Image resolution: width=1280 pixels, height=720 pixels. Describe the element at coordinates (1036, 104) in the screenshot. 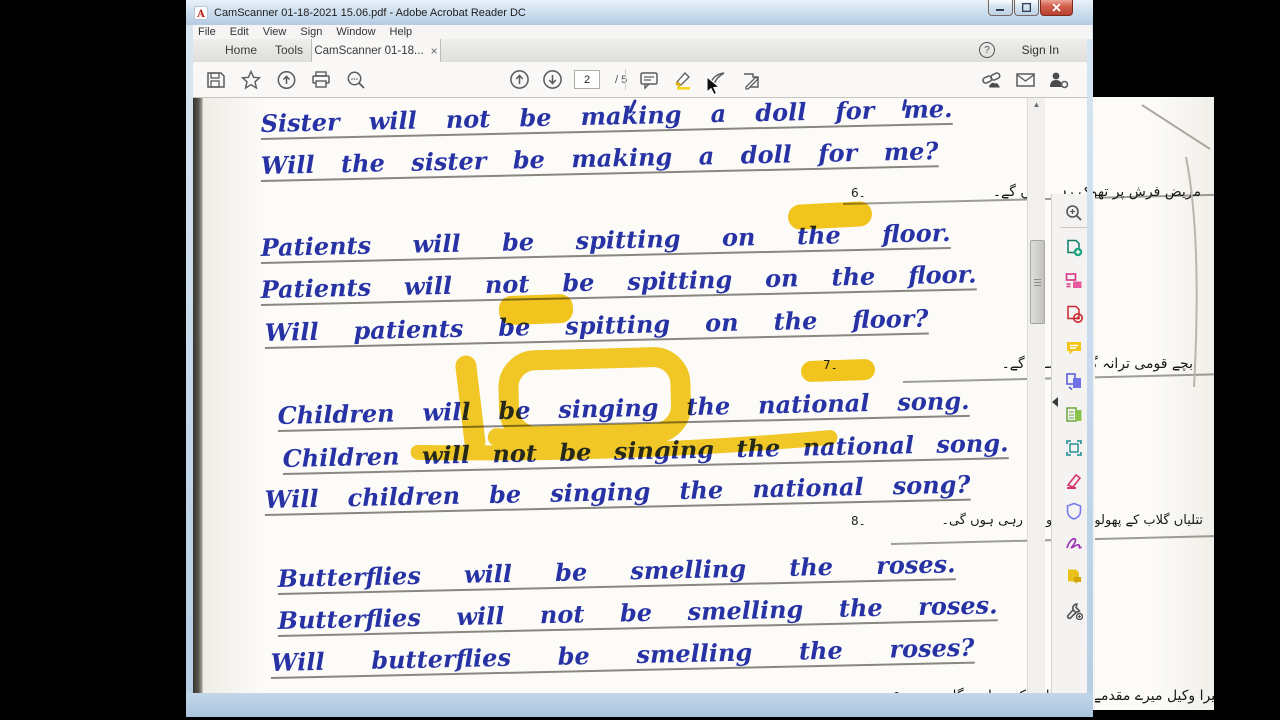

I see `scroll-up-icon: ▲` at that location.